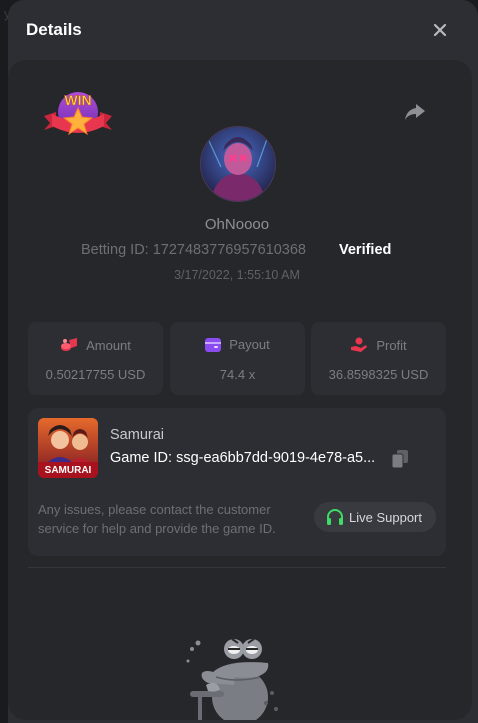  What do you see at coordinates (237, 567) in the screenshot?
I see `section-divider` at bounding box center [237, 567].